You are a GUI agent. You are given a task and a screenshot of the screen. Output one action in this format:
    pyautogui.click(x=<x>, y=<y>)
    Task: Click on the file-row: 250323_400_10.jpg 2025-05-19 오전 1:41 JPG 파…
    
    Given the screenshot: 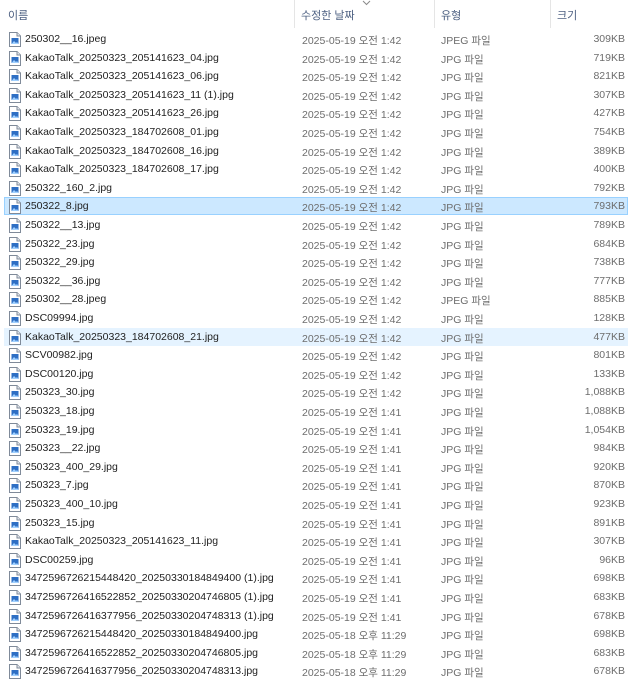 What is the action you would take?
    pyautogui.click(x=316, y=504)
    